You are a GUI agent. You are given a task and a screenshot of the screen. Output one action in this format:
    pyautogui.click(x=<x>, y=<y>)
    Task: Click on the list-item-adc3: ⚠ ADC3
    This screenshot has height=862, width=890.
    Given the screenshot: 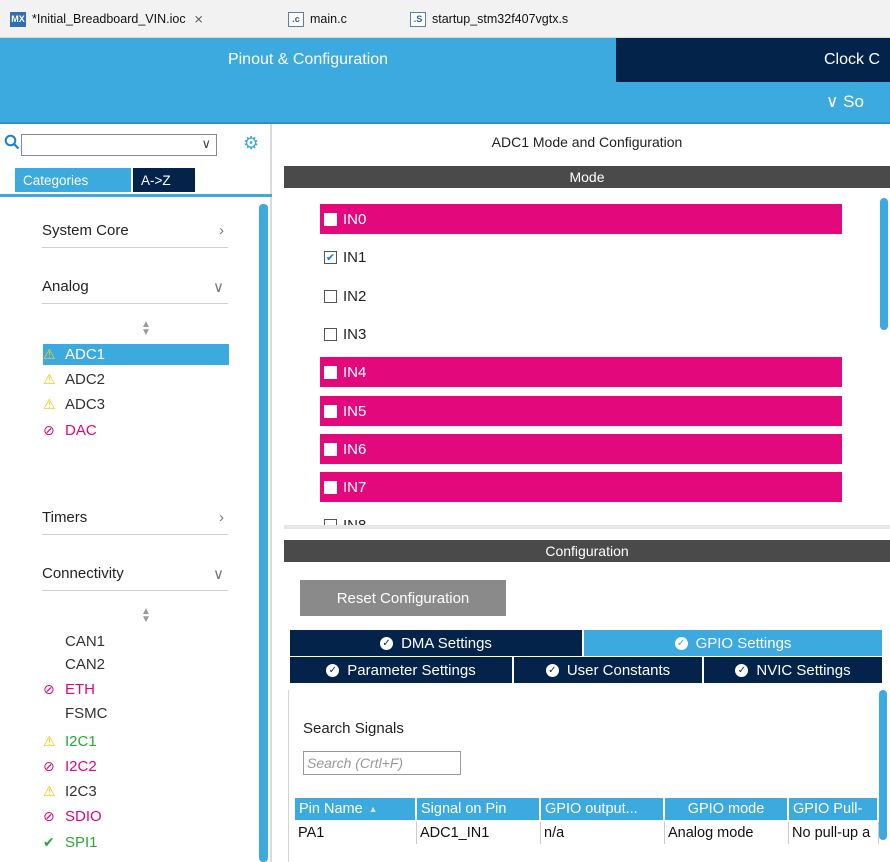 What is the action you would take?
    pyautogui.click(x=74, y=404)
    